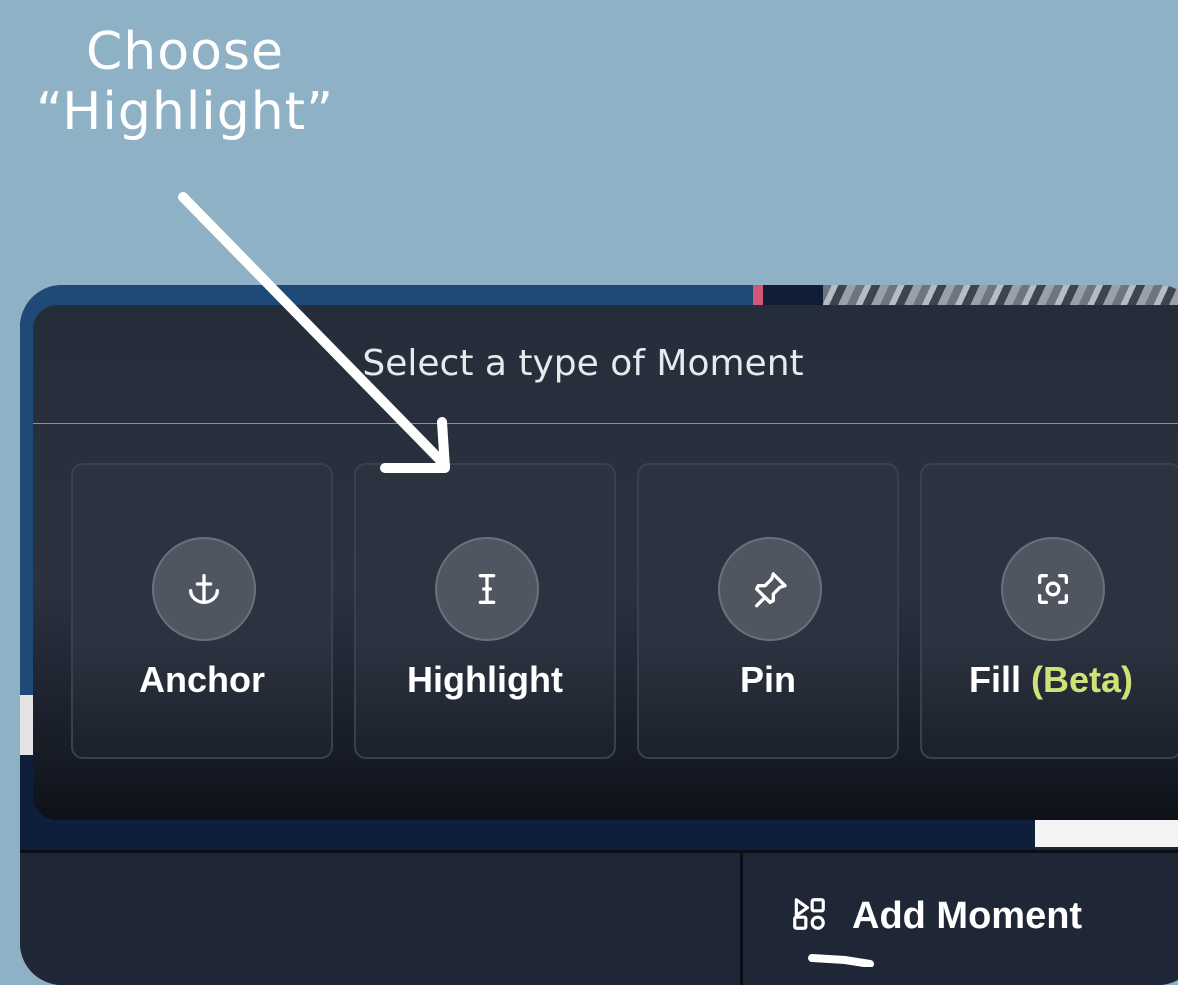 The height and width of the screenshot is (985, 1178). What do you see at coordinates (185, 112) in the screenshot?
I see `instruction-line-2: “Highlight”` at bounding box center [185, 112].